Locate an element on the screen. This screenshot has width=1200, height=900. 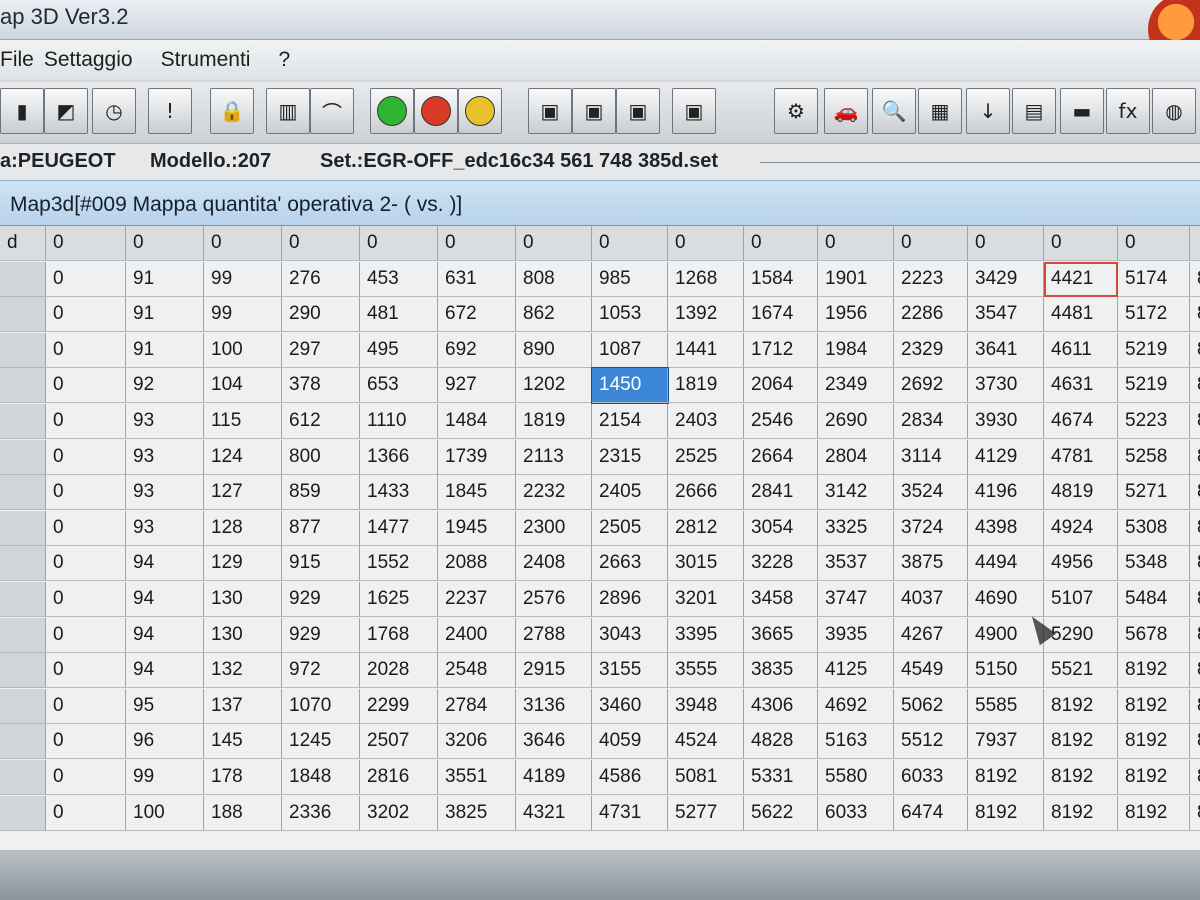
map-cell: 276 is located at coordinates (321, 279).